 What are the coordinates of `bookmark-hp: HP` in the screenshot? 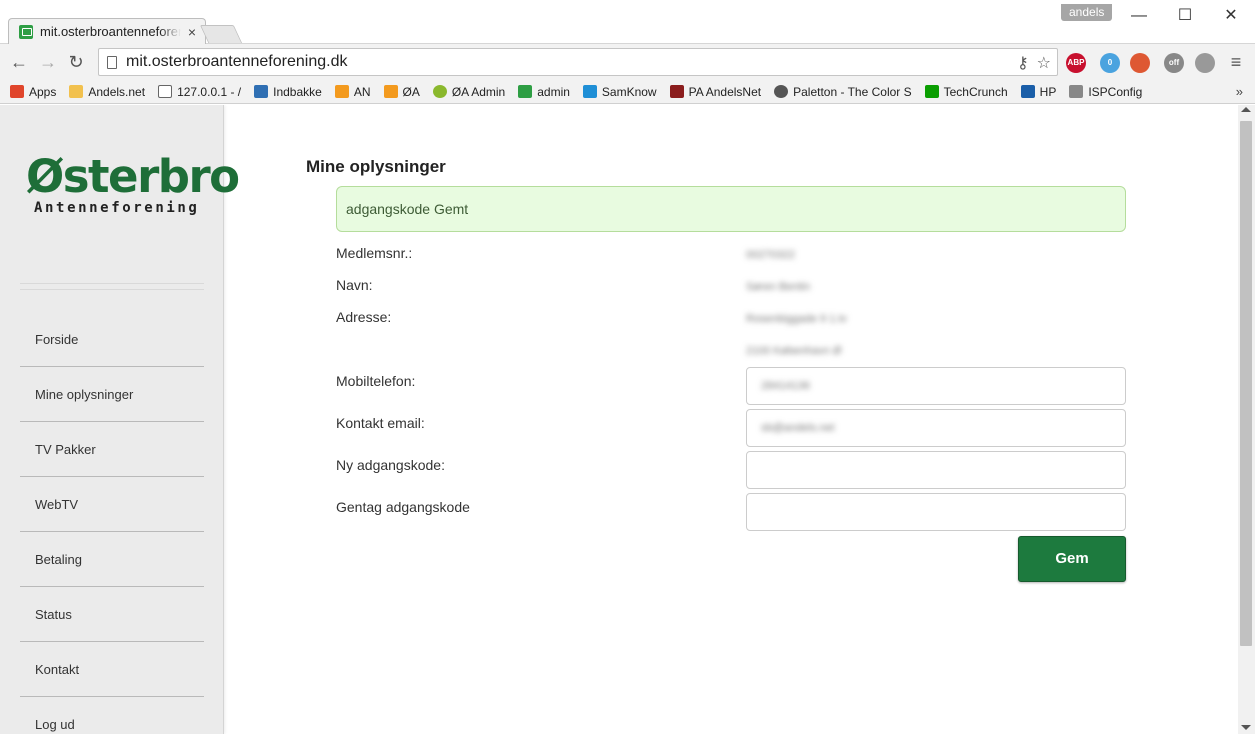 It's located at (1038, 92).